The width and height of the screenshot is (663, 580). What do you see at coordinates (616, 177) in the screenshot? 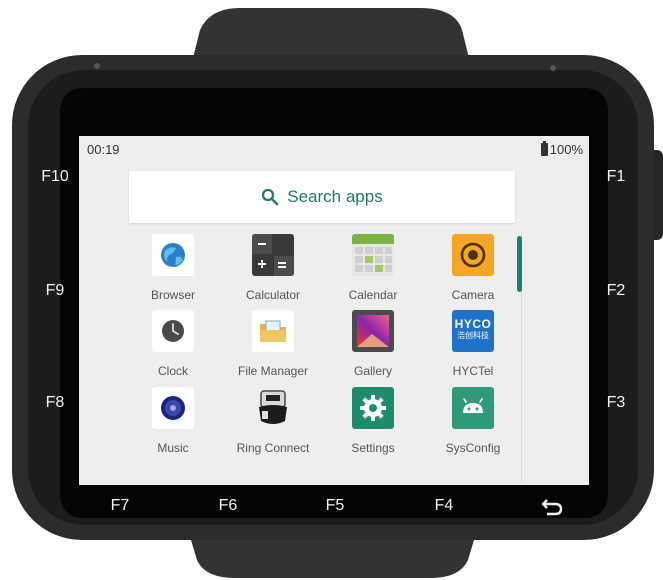
I see `f1-key: F1` at bounding box center [616, 177].